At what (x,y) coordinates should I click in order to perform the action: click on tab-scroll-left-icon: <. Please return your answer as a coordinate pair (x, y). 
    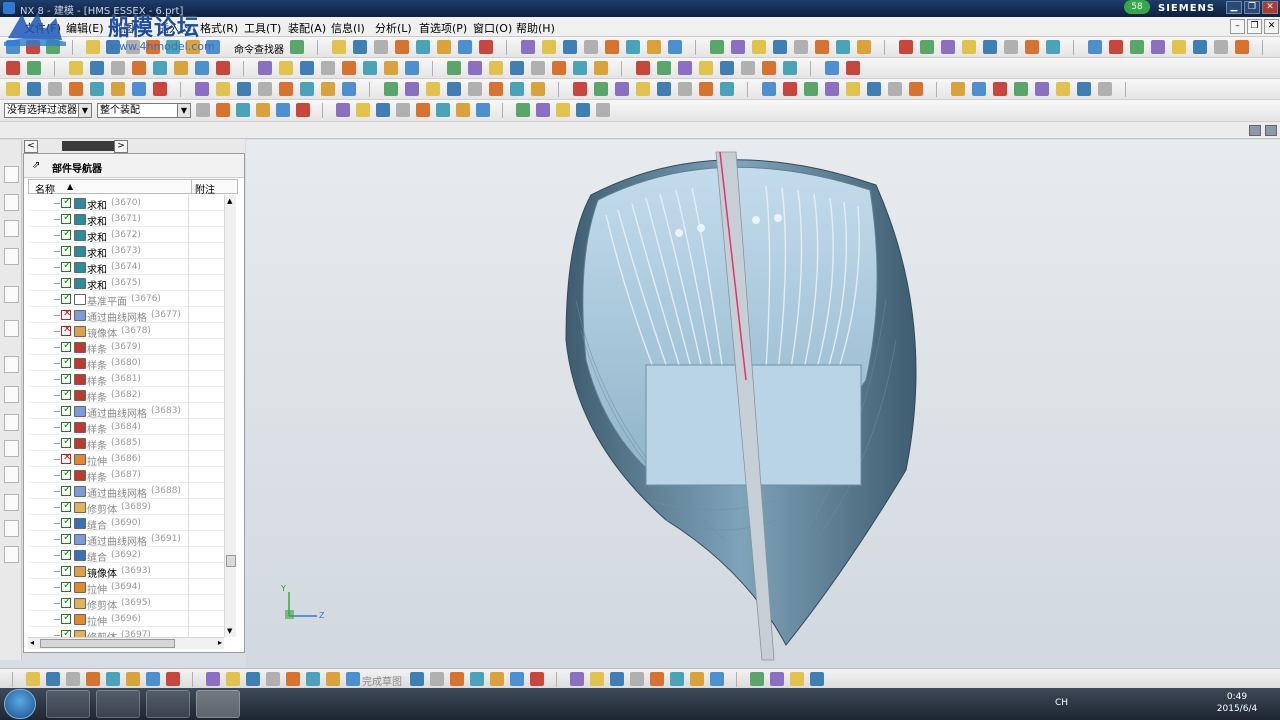
    Looking at the image, I should click on (31, 146).